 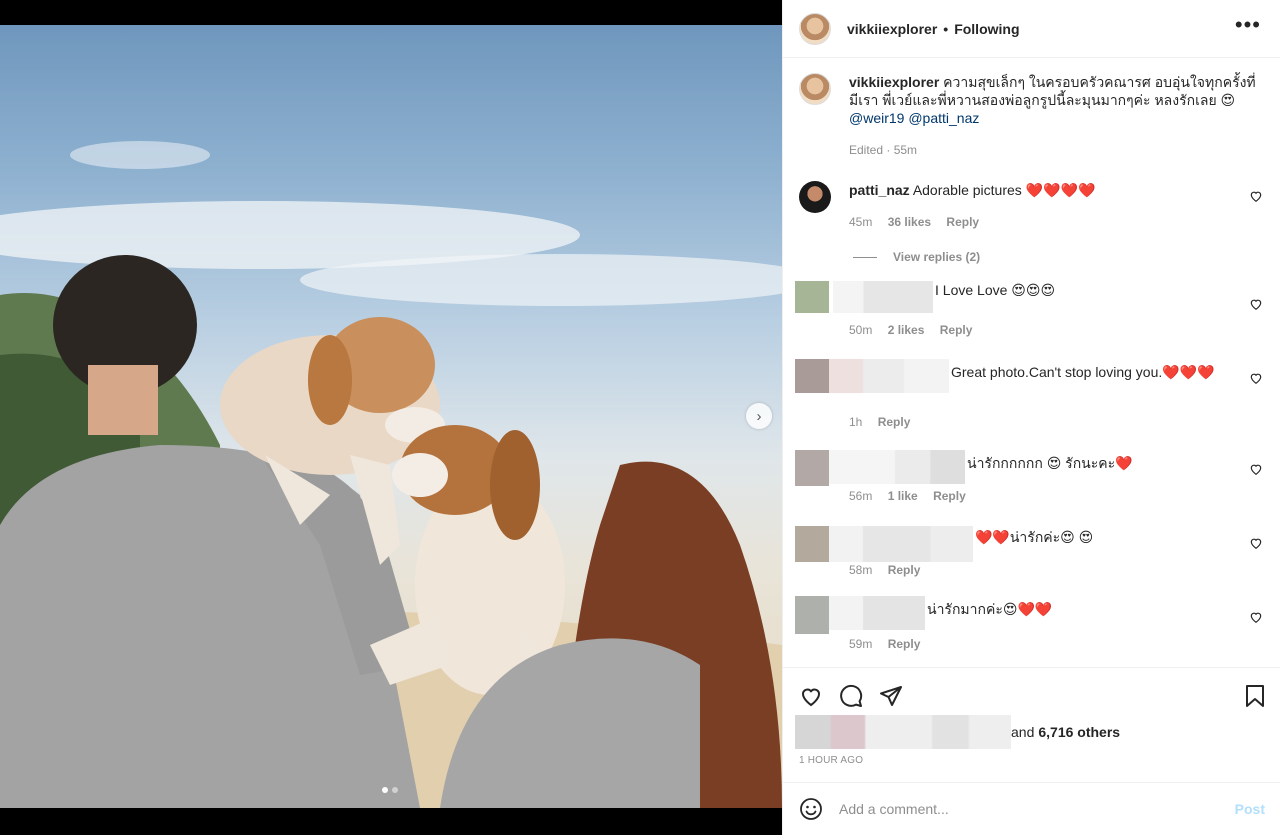 I want to click on caption-avatar, so click(x=815, y=89).